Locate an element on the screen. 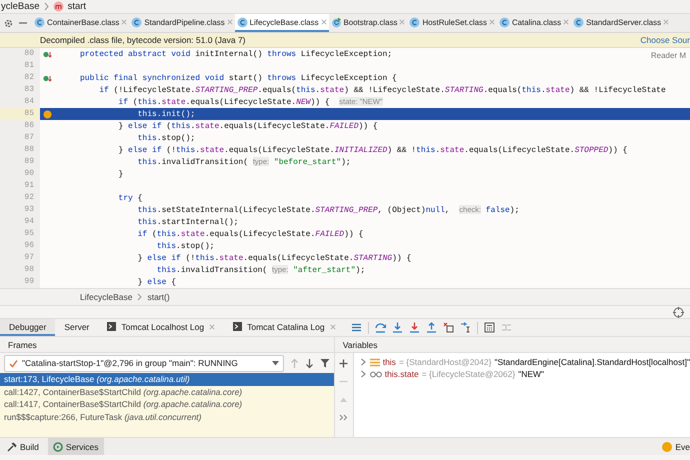 This screenshot has width=690, height=460. frames-title: Frames is located at coordinates (22, 345).